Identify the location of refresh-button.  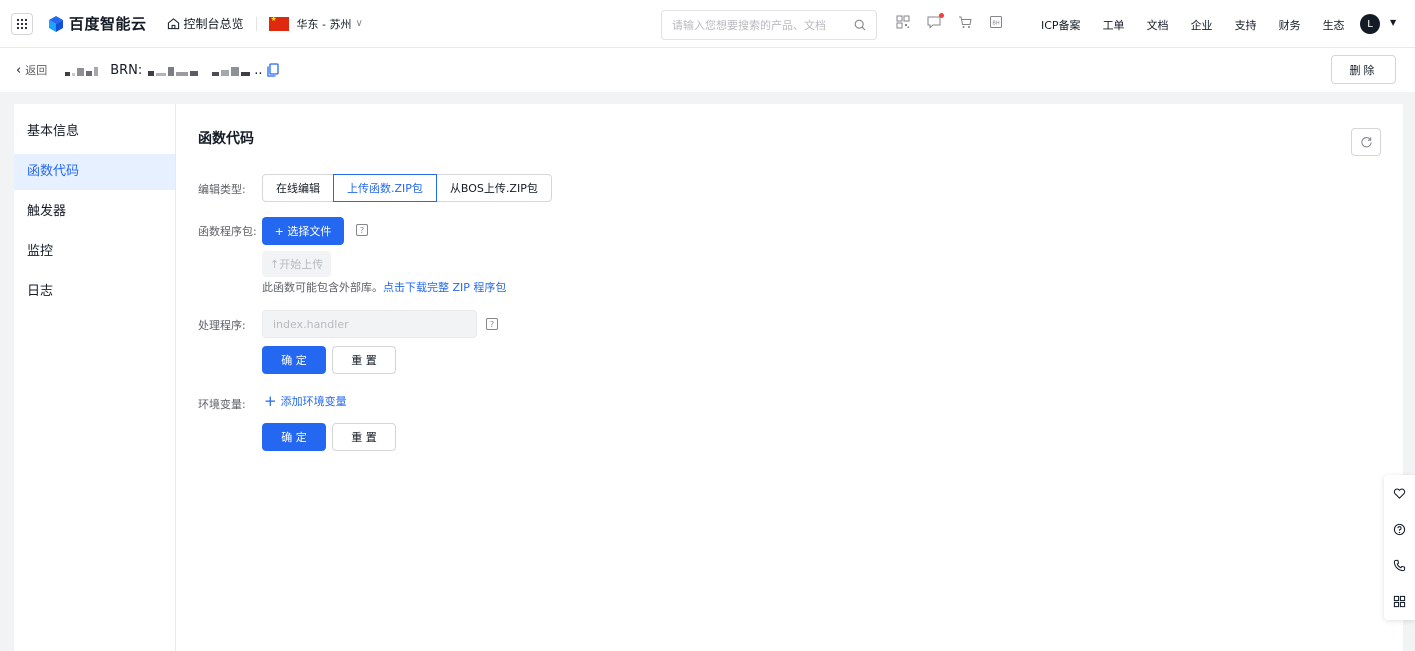
(1366, 142).